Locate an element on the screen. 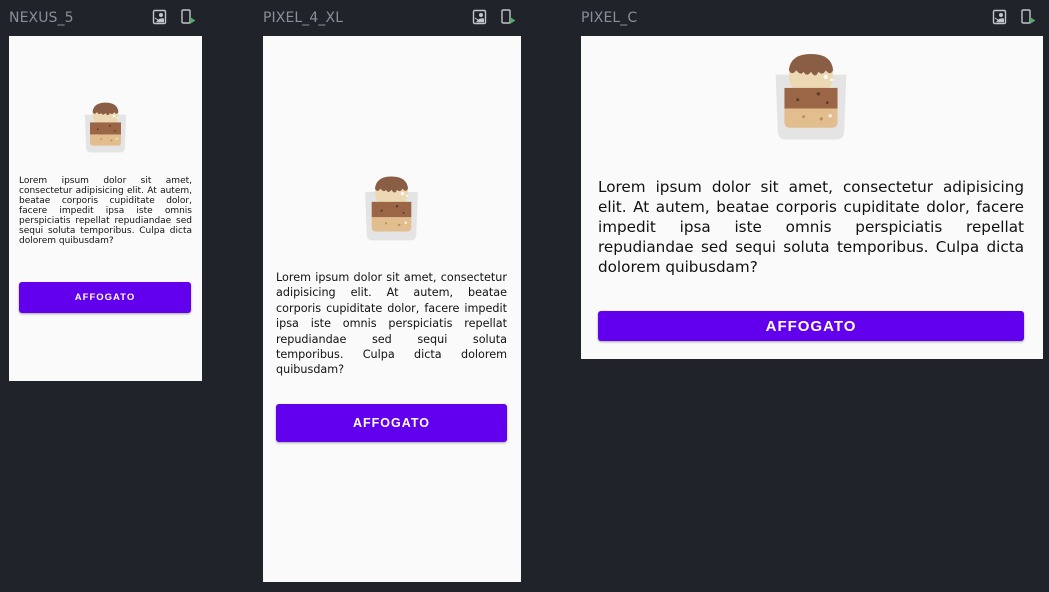 The image size is (1049, 592). device-name-label: PIXEL_C is located at coordinates (609, 18).